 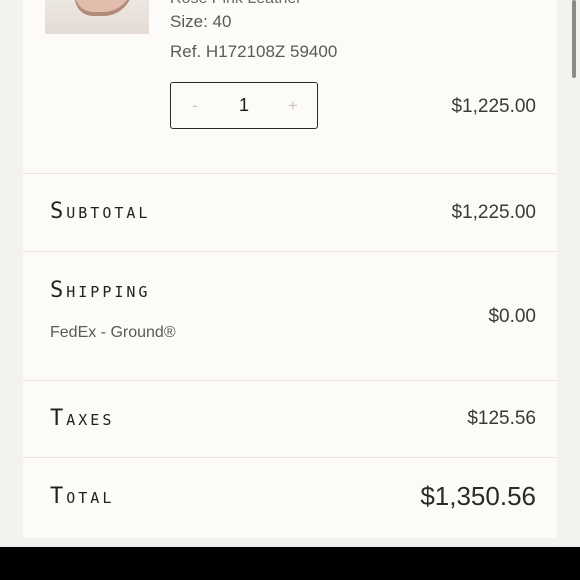 I want to click on shipping-label: Shipping, so click(x=100, y=290).